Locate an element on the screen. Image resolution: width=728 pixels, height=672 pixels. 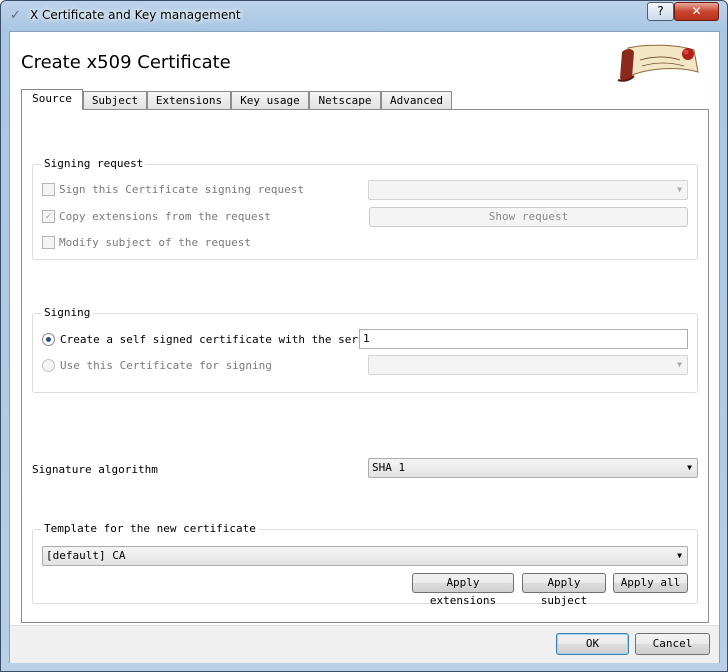
tab-advanced: Advanced is located at coordinates (416, 100).